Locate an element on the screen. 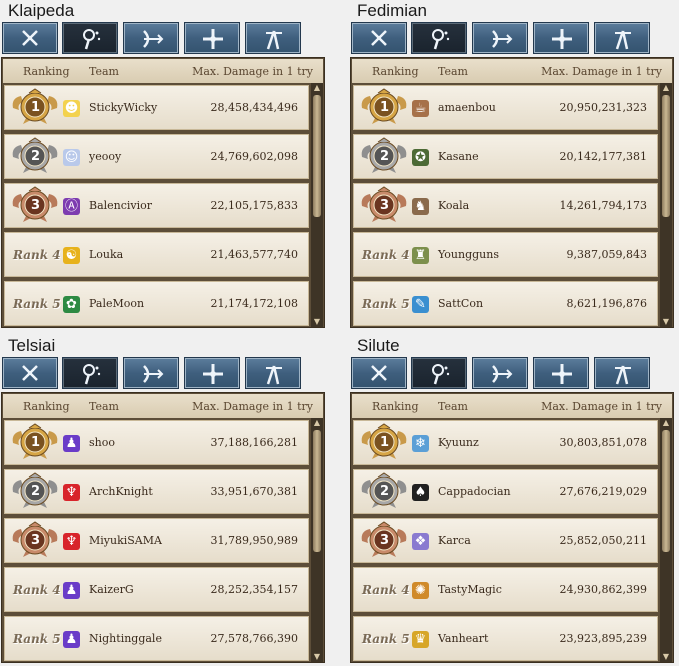 This screenshot has width=679, height=666. region-title: Fedimian is located at coordinates (392, 10).